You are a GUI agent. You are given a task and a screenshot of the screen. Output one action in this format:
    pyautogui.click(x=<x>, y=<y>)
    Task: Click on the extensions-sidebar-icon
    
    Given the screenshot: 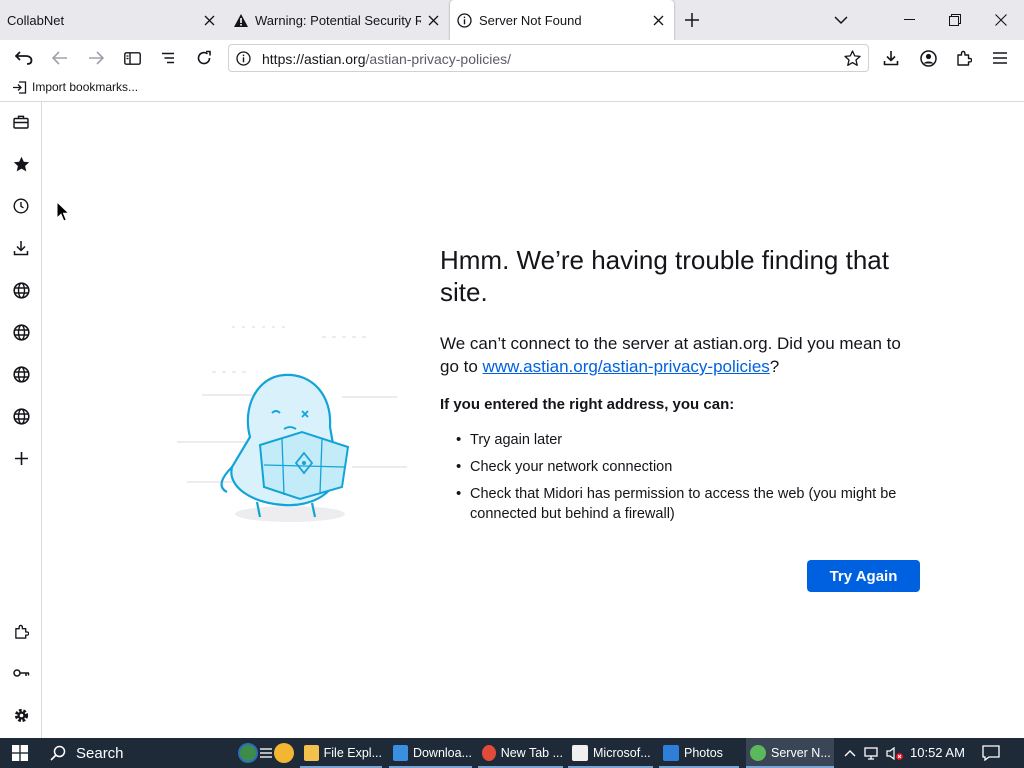 What is the action you would take?
    pyautogui.click(x=21, y=631)
    